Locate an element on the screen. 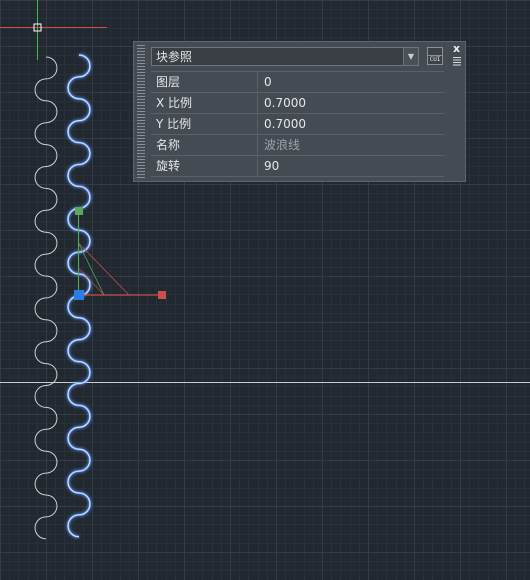 Image resolution: width=530 pixels, height=580 pixels. property-key: X 比例 is located at coordinates (204, 103).